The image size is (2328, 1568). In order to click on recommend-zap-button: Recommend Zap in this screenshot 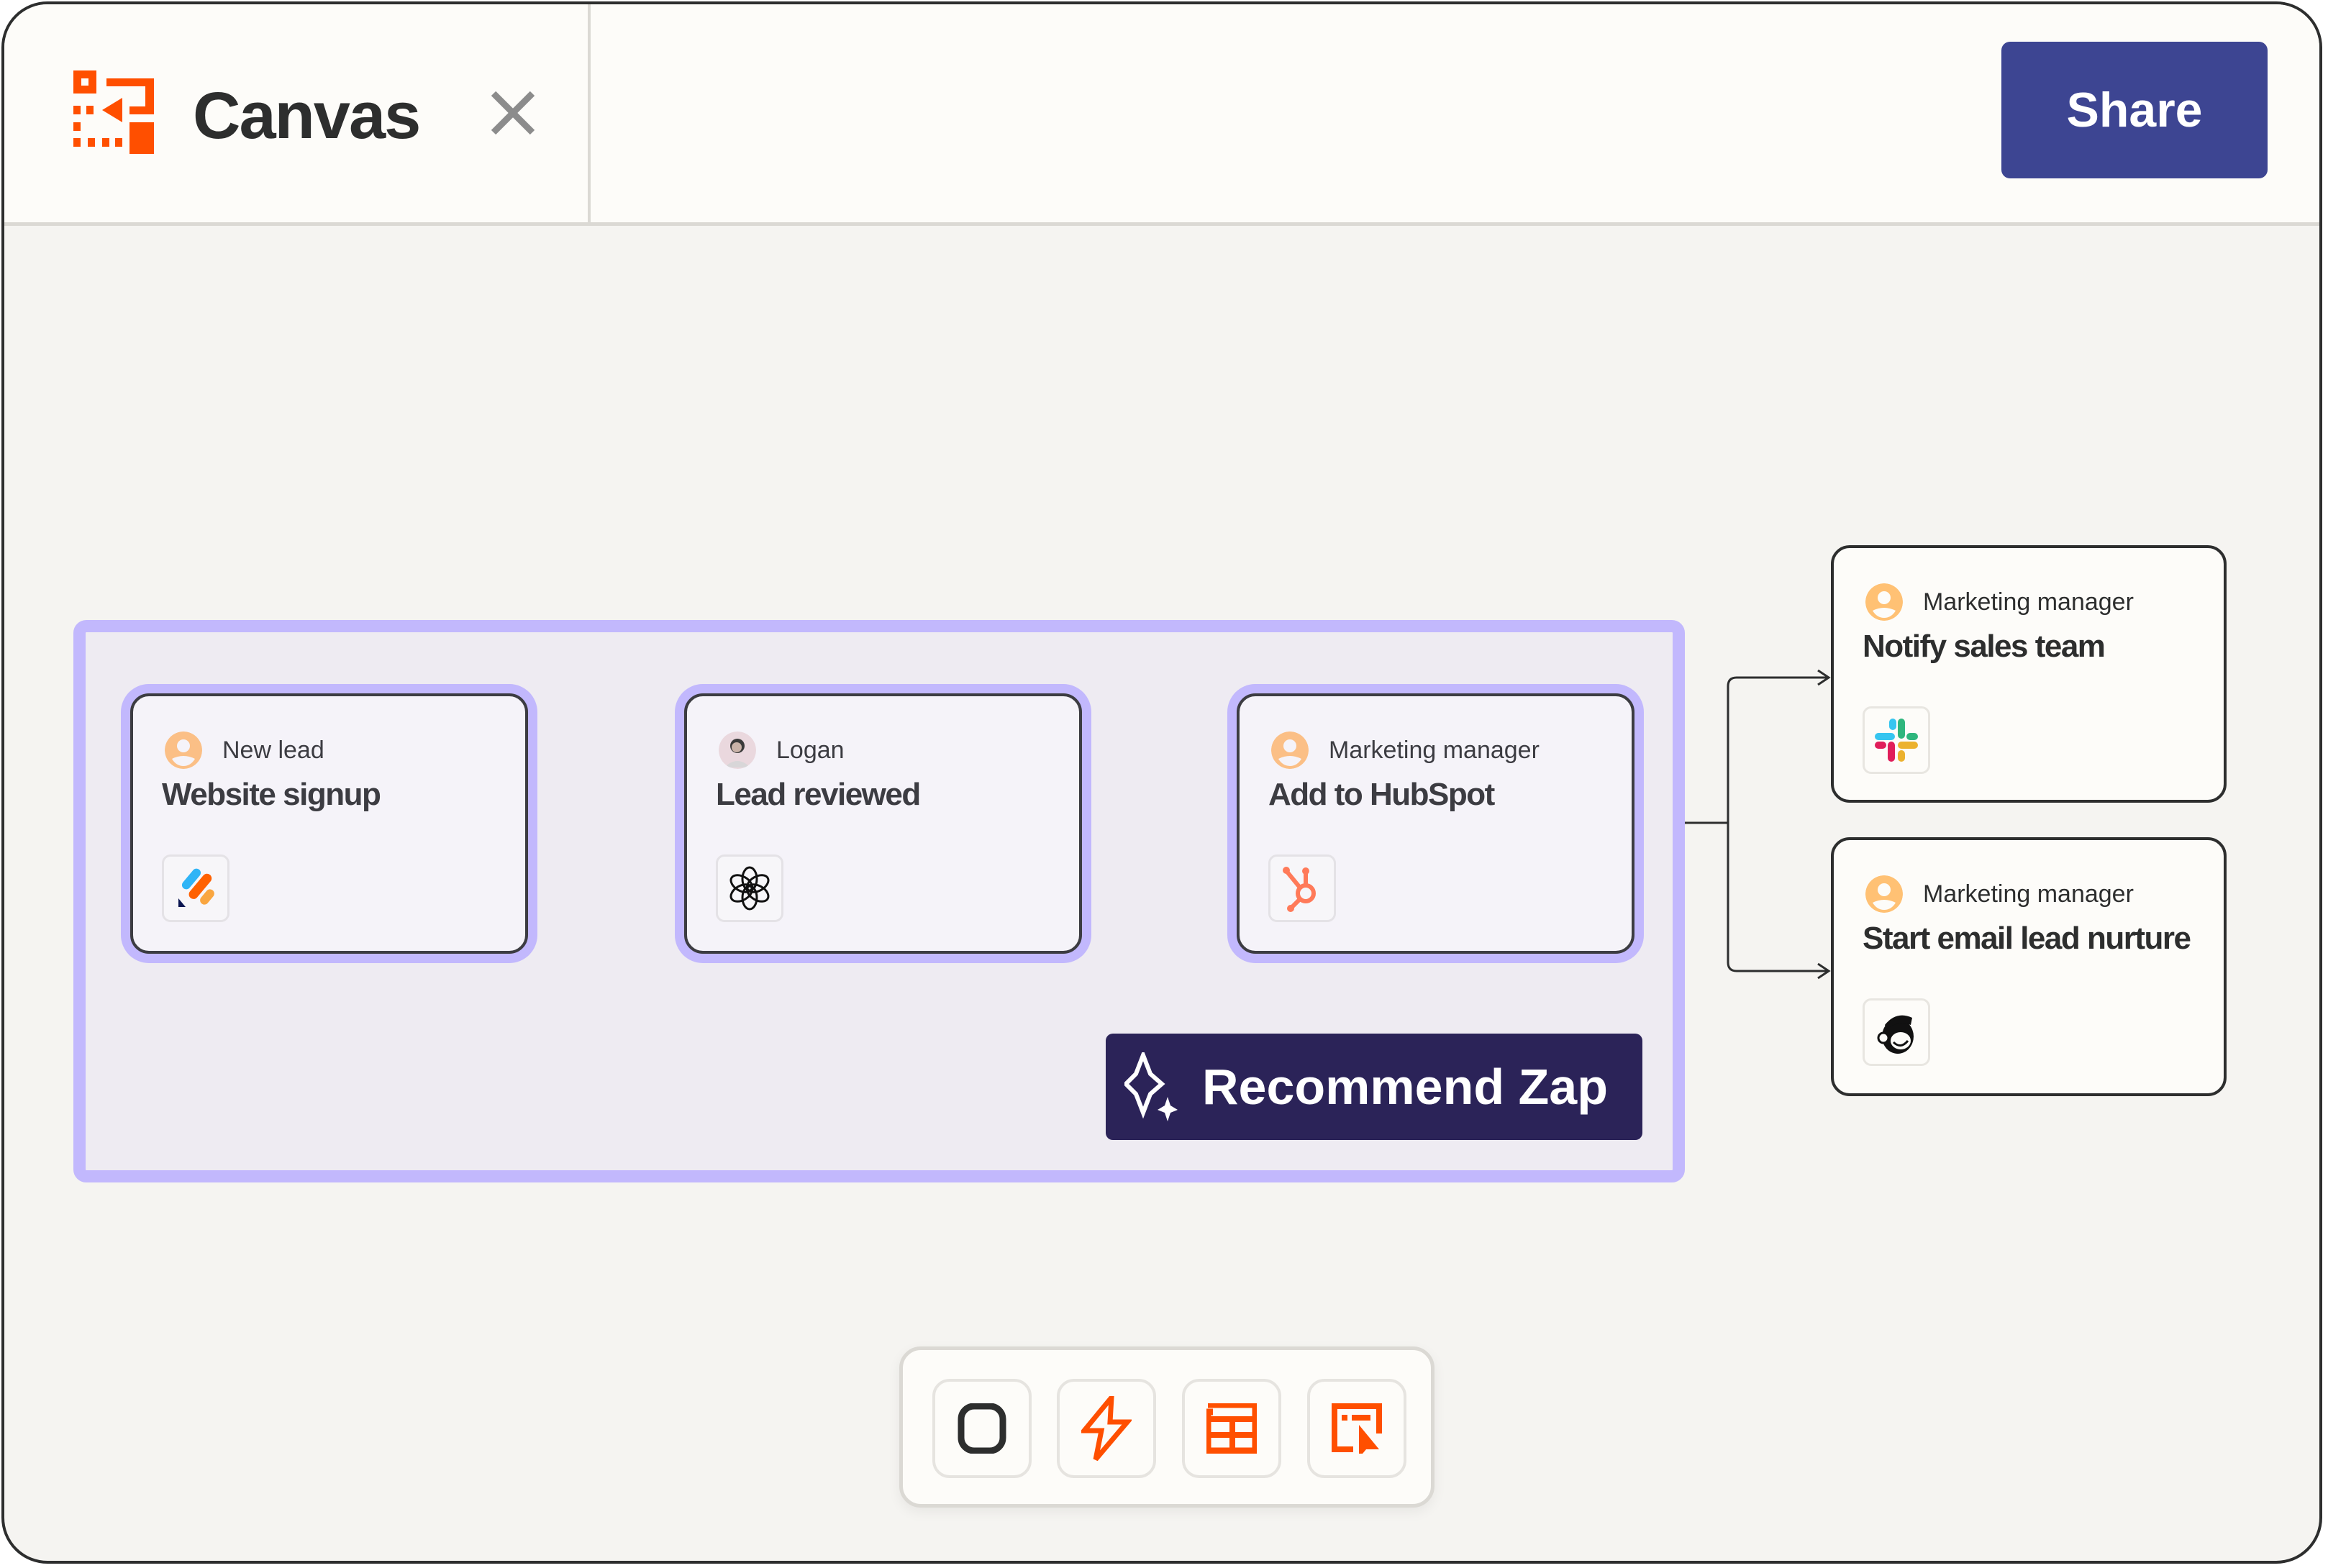, I will do `click(1374, 1087)`.